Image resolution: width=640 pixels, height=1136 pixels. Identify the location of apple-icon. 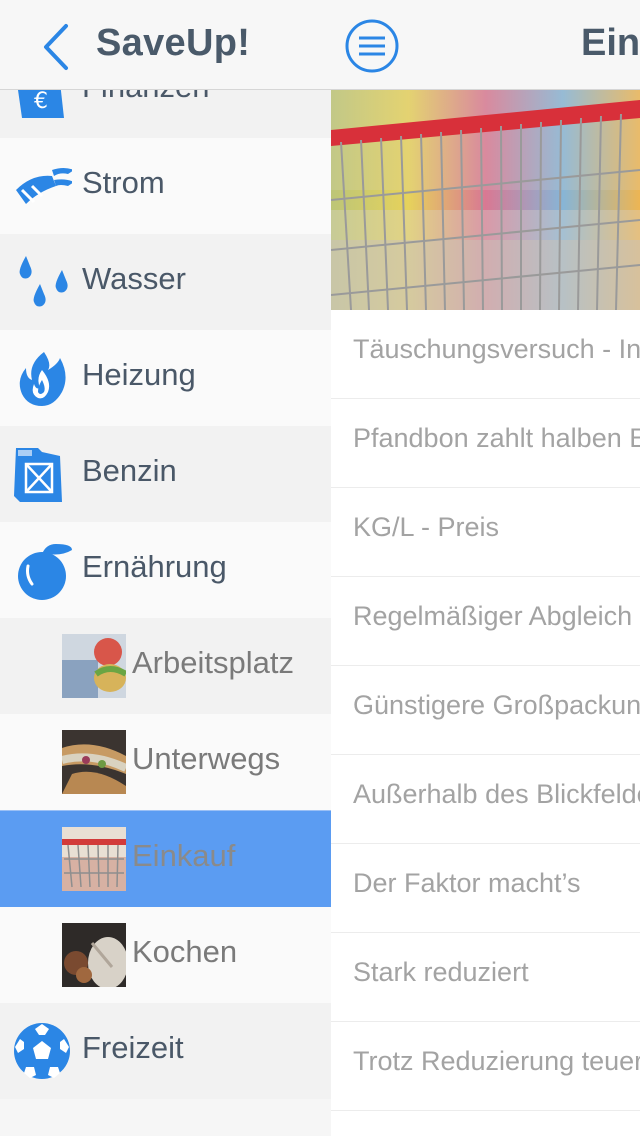
(42, 570).